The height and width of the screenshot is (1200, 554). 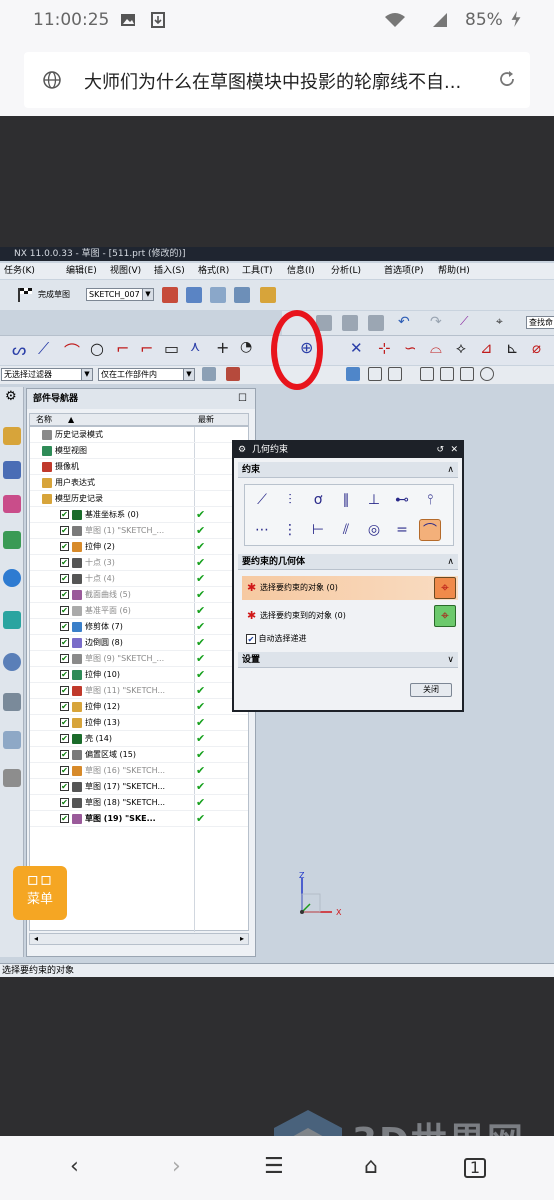 What do you see at coordinates (454, 450) in the screenshot?
I see `dialog-close-icon: ✕` at bounding box center [454, 450].